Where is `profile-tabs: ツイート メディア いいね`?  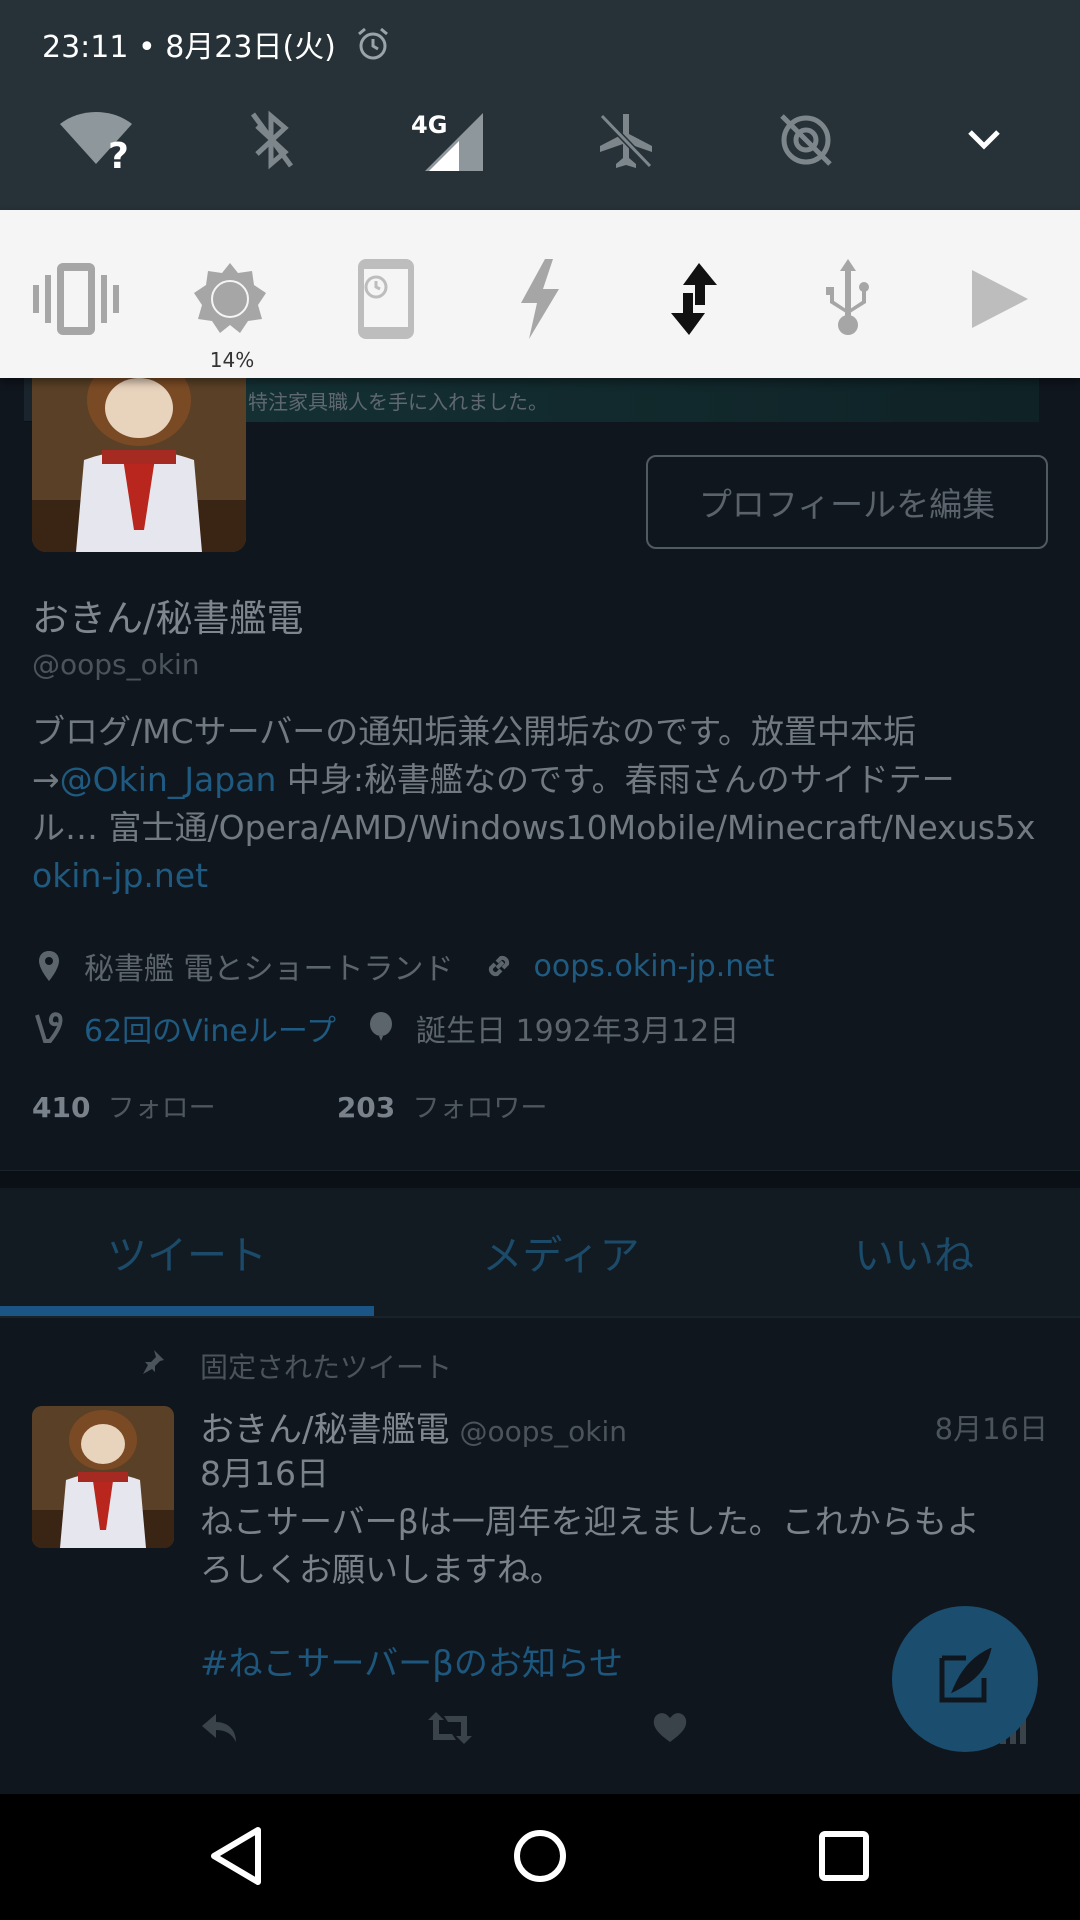
profile-tabs: ツイート メディア いいね is located at coordinates (540, 1252).